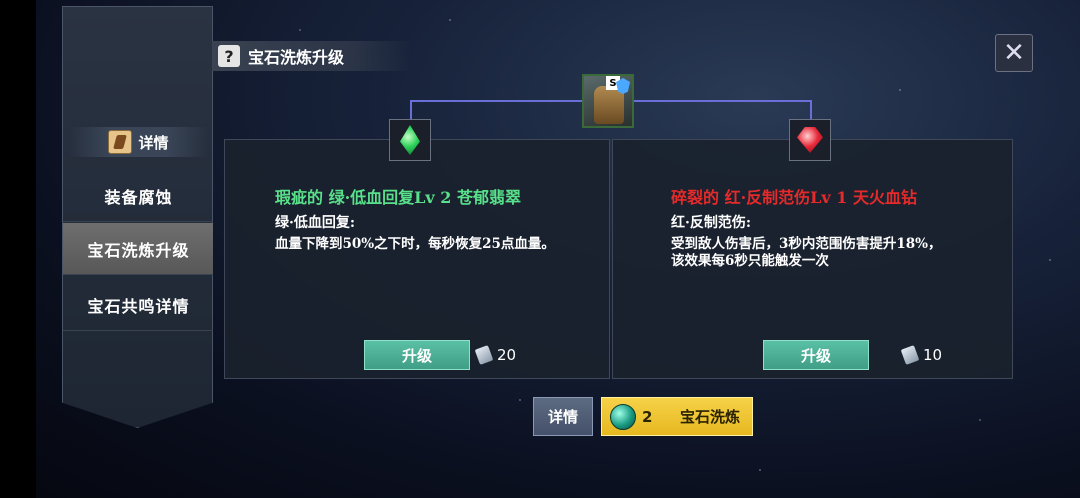  What do you see at coordinates (933, 355) in the screenshot?
I see `cost-value: 10` at bounding box center [933, 355].